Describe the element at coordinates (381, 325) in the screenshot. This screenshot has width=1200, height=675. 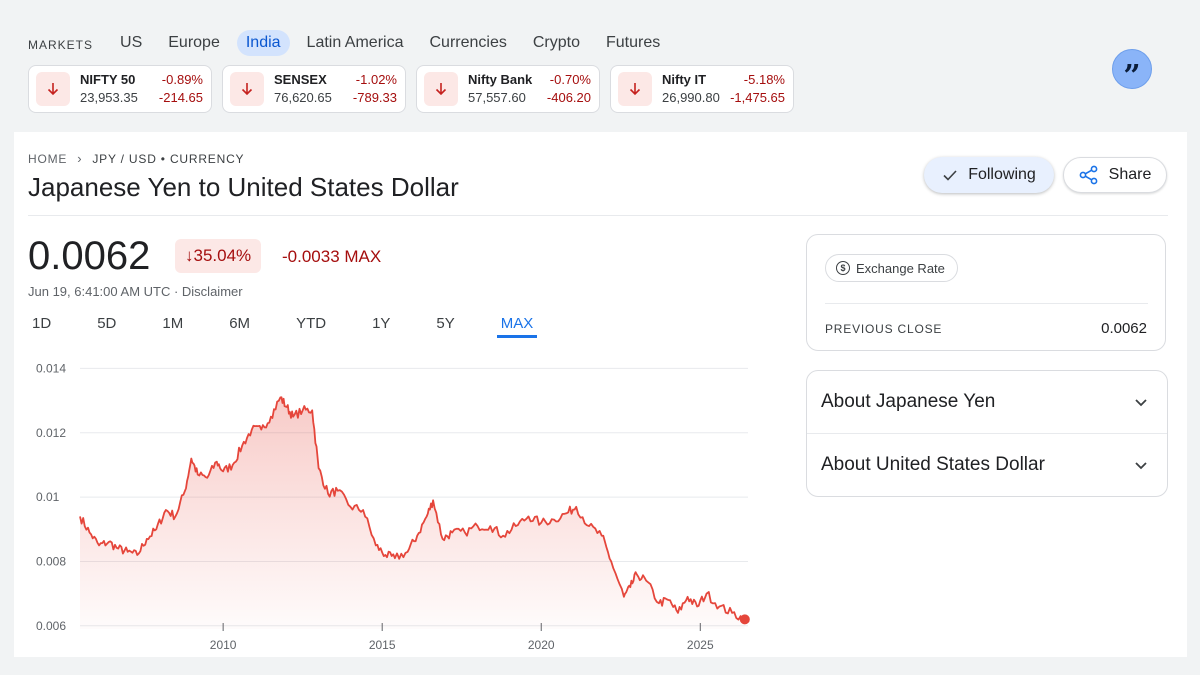
I see `range-tab-1y: 1Y` at that location.